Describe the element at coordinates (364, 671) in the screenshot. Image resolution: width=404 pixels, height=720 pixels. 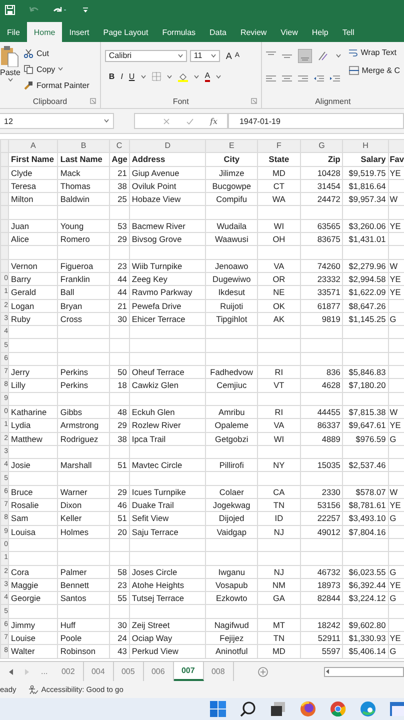
I see `horizontal-scrollbar` at that location.